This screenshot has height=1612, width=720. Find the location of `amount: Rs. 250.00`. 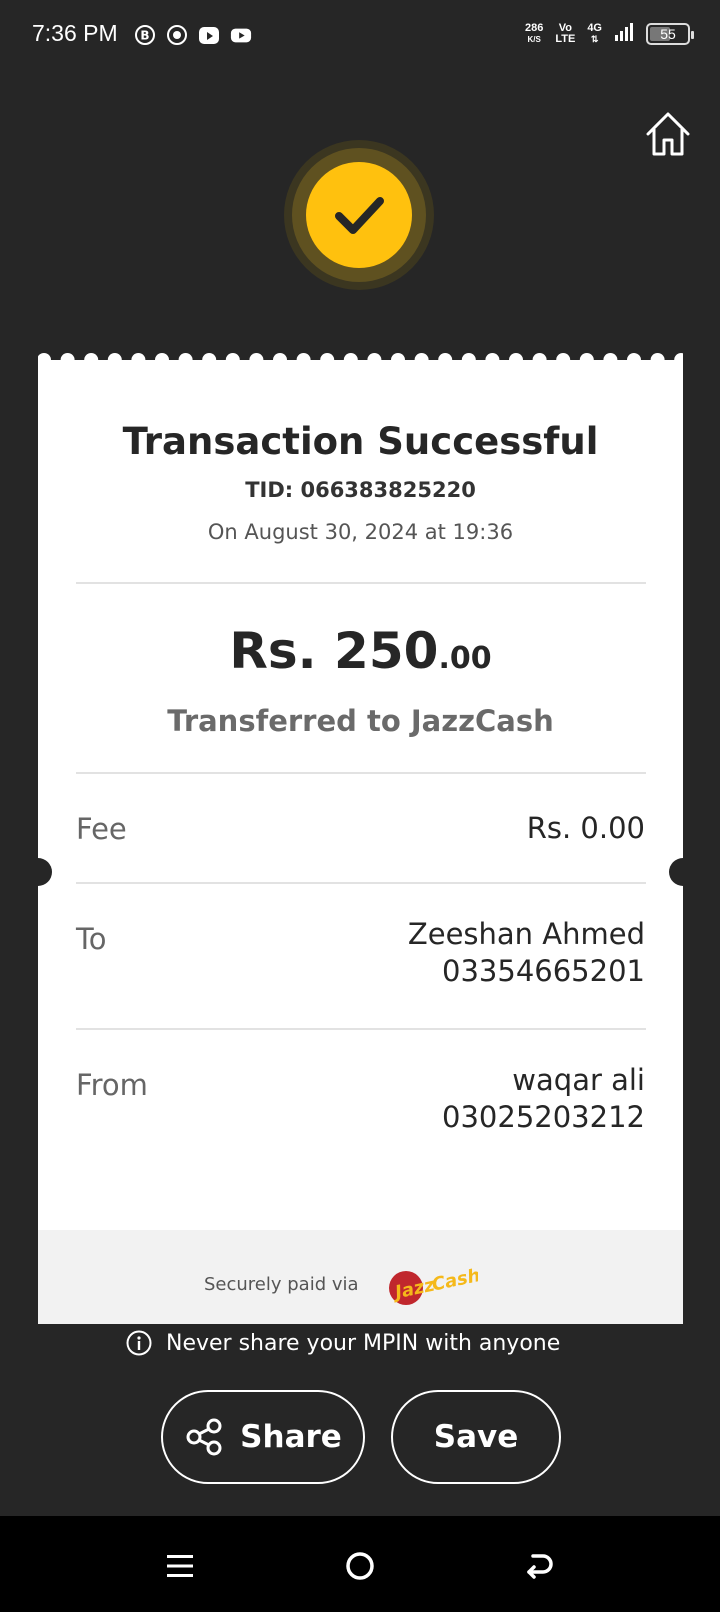

amount: Rs. 250.00 is located at coordinates (360, 651).